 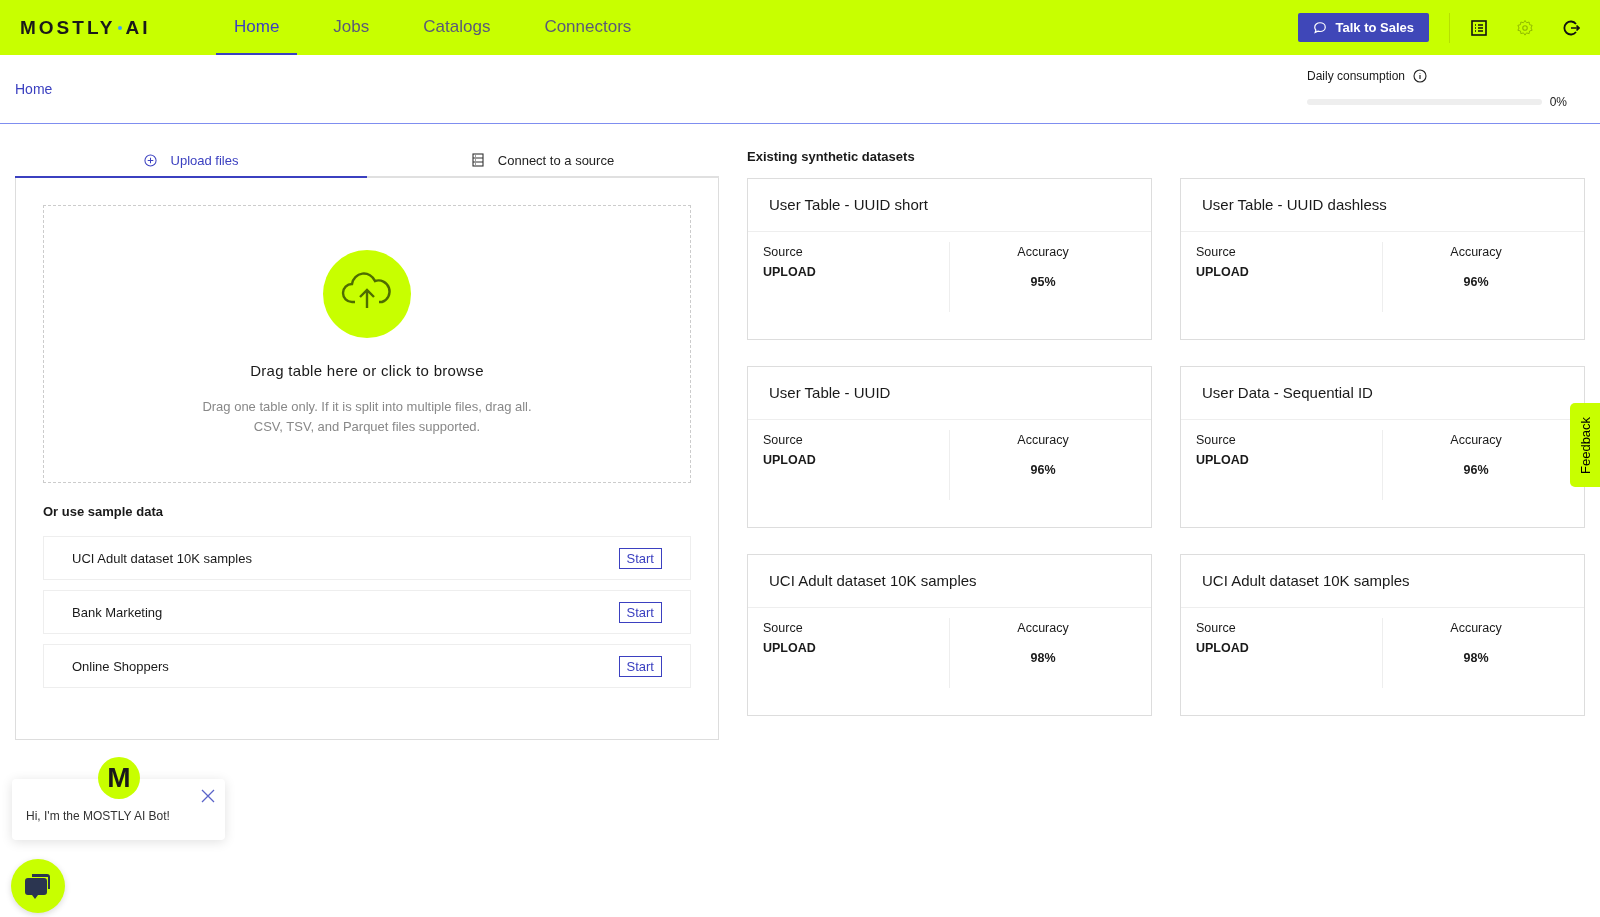 What do you see at coordinates (949, 205) in the screenshot?
I see `dataset-name: User Table - UUID short` at bounding box center [949, 205].